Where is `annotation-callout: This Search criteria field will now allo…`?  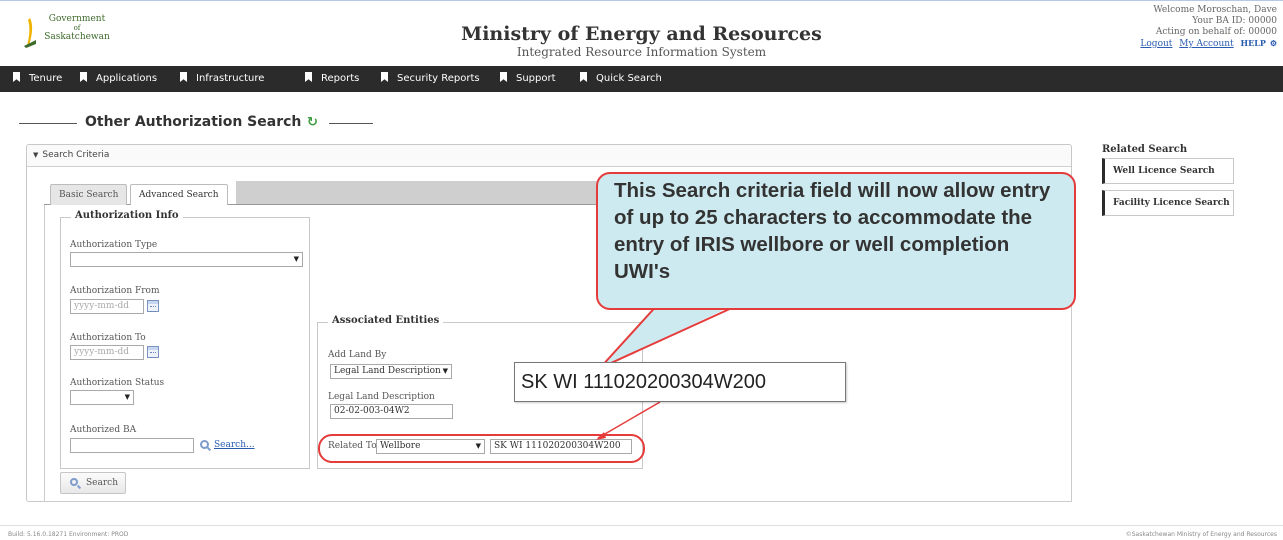
annotation-callout: This Search criteria field will now allo… is located at coordinates (836, 241).